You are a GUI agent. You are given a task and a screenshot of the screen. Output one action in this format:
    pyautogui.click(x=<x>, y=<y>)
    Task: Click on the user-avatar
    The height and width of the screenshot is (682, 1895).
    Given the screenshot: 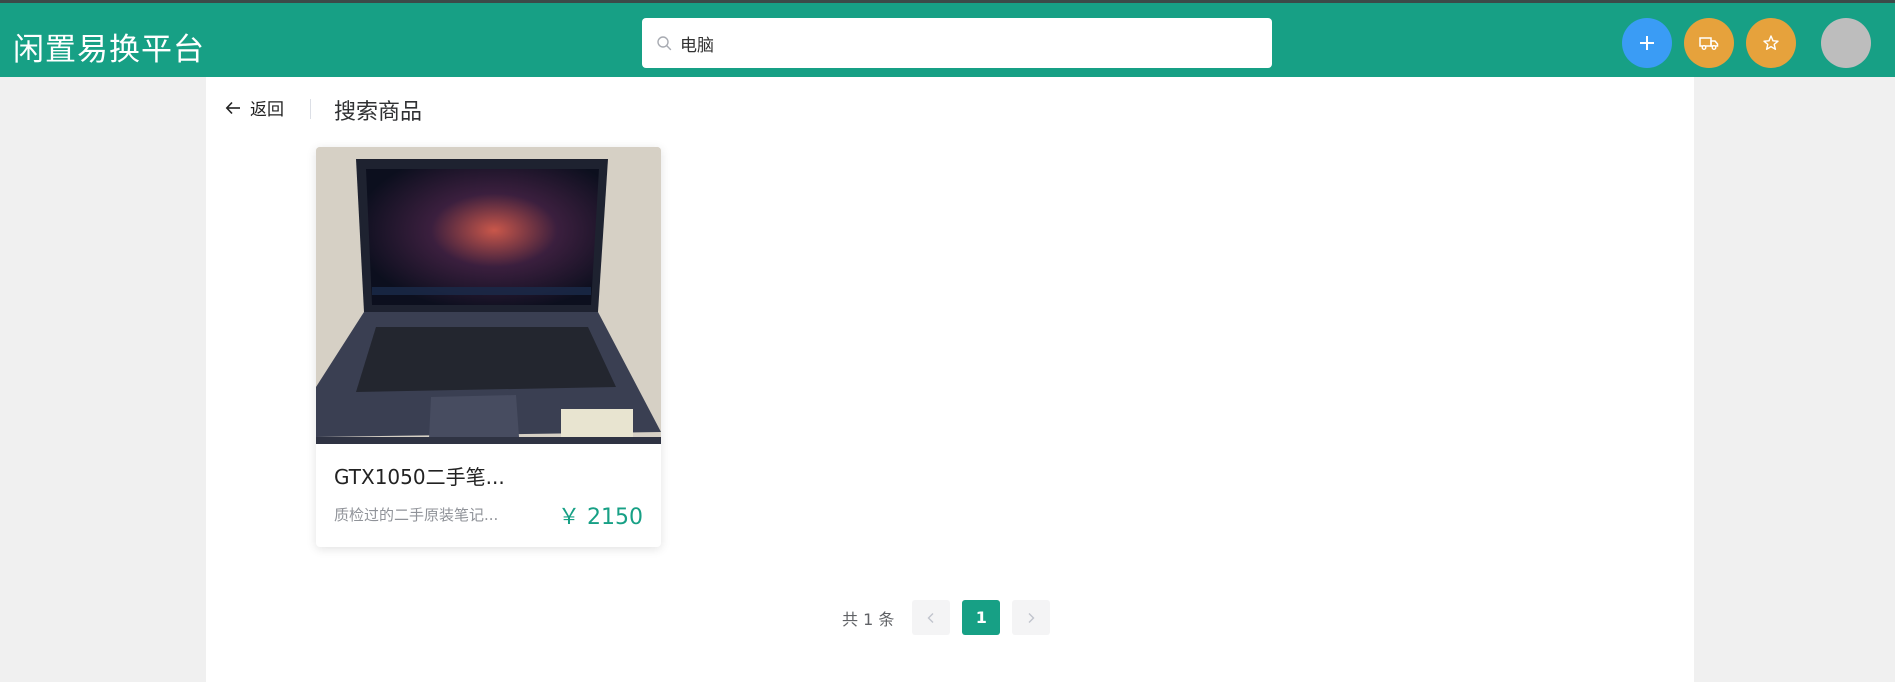 What is the action you would take?
    pyautogui.click(x=1846, y=43)
    